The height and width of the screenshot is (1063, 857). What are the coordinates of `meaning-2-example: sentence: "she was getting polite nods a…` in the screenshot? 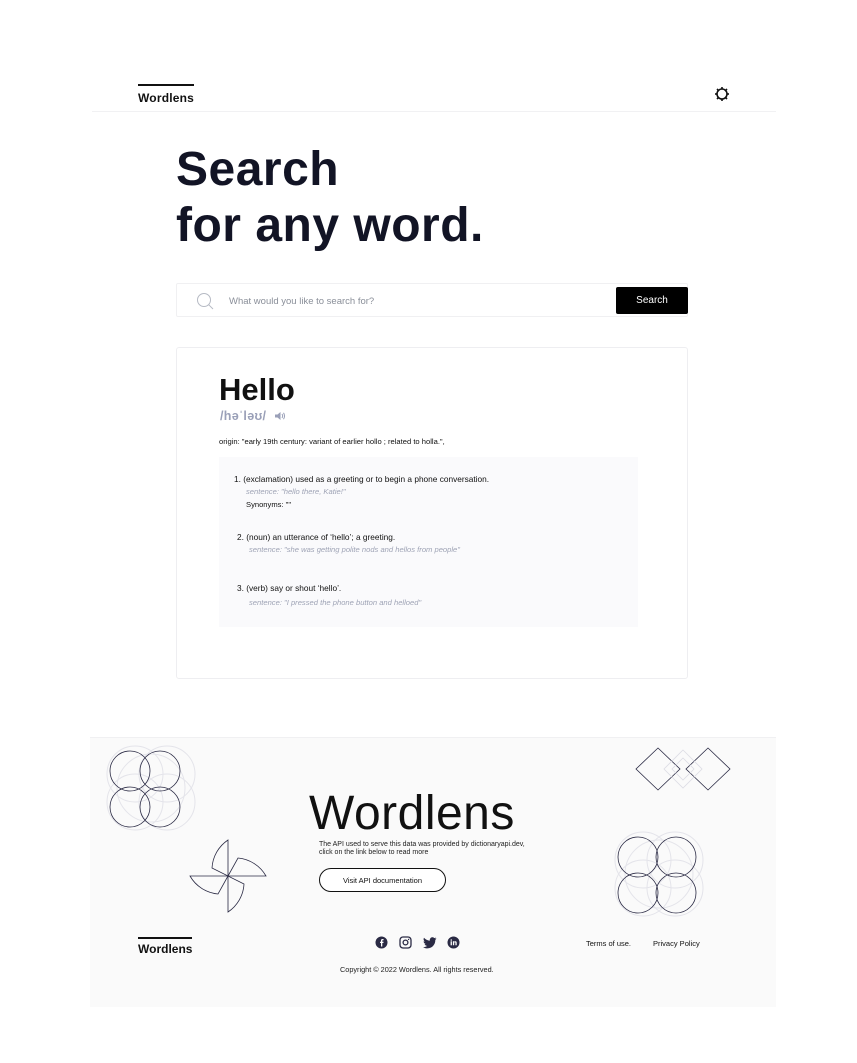 It's located at (354, 549).